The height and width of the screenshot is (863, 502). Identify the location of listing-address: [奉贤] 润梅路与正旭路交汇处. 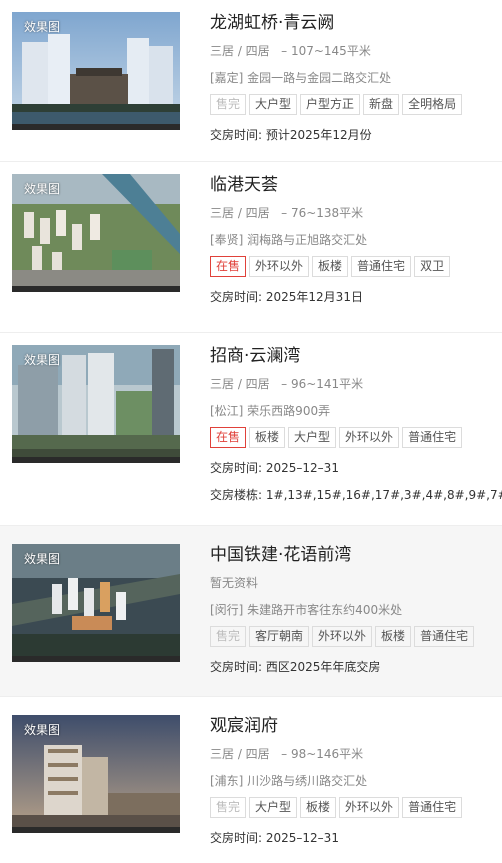
(289, 240).